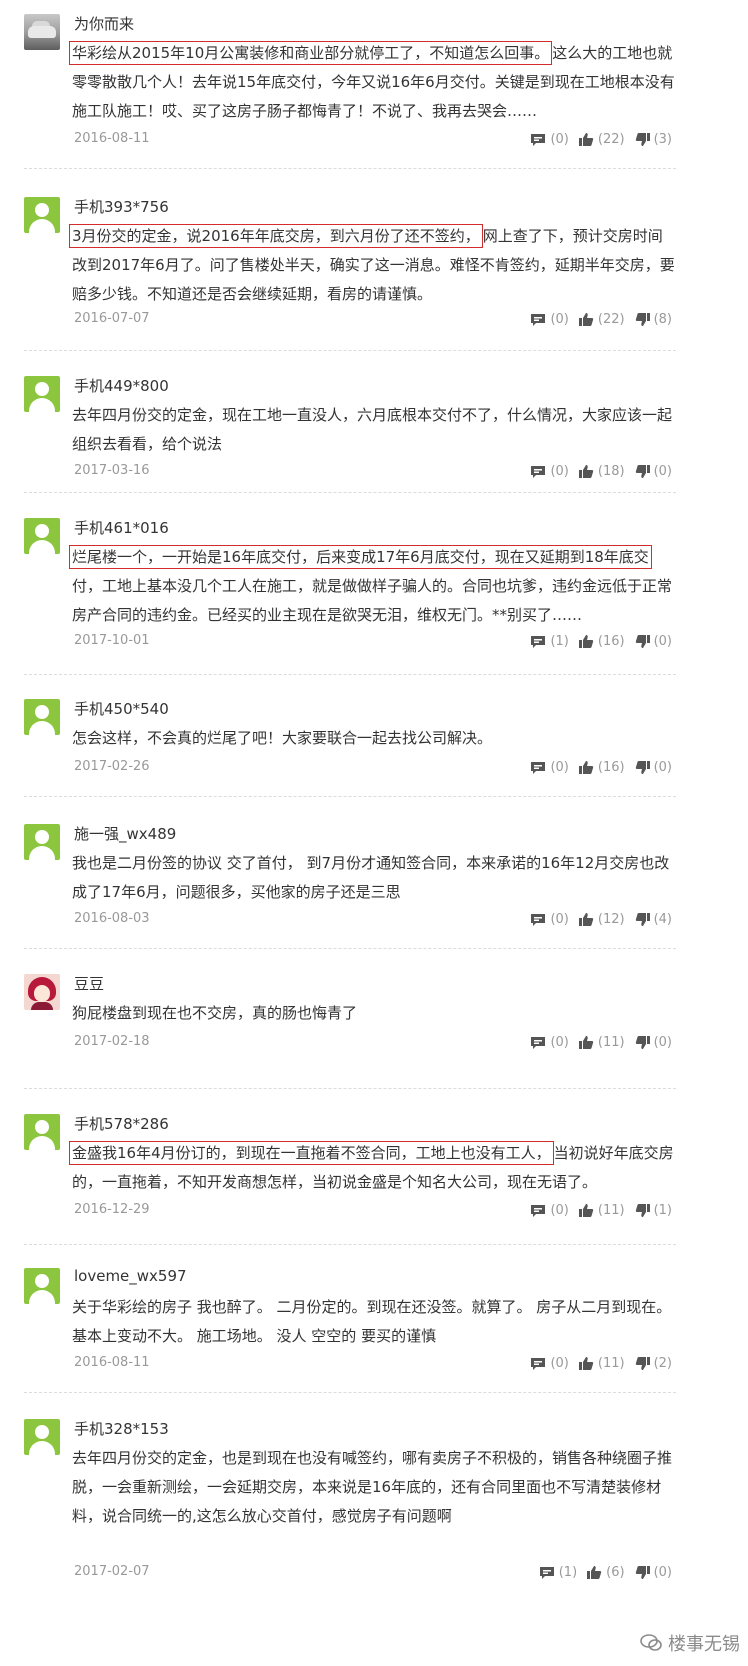 The width and height of the screenshot is (748, 1666). I want to click on reply-count: (1), so click(568, 1572).